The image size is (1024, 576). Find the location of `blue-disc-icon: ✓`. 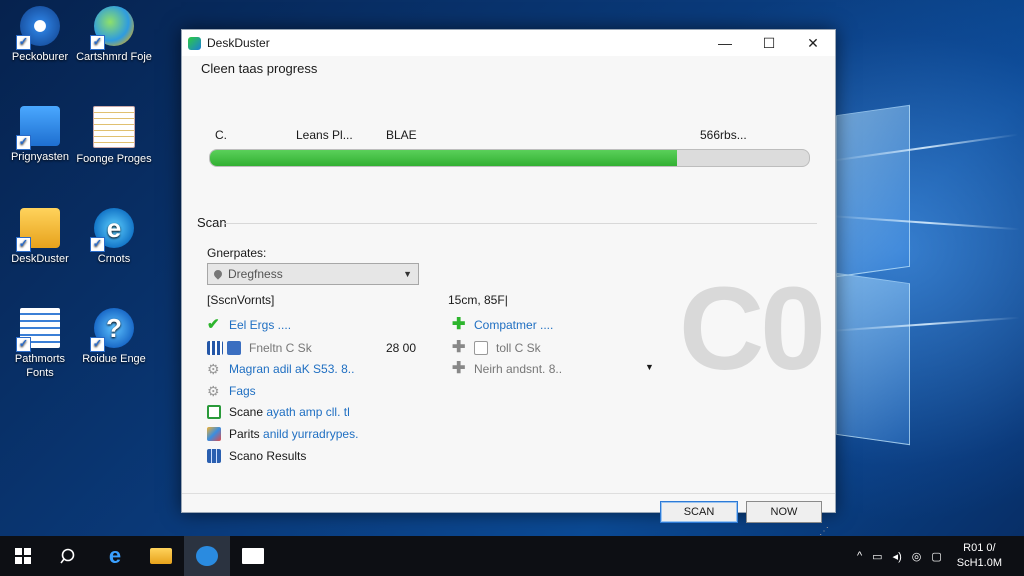

blue-disc-icon: ✓ is located at coordinates (38, 28).